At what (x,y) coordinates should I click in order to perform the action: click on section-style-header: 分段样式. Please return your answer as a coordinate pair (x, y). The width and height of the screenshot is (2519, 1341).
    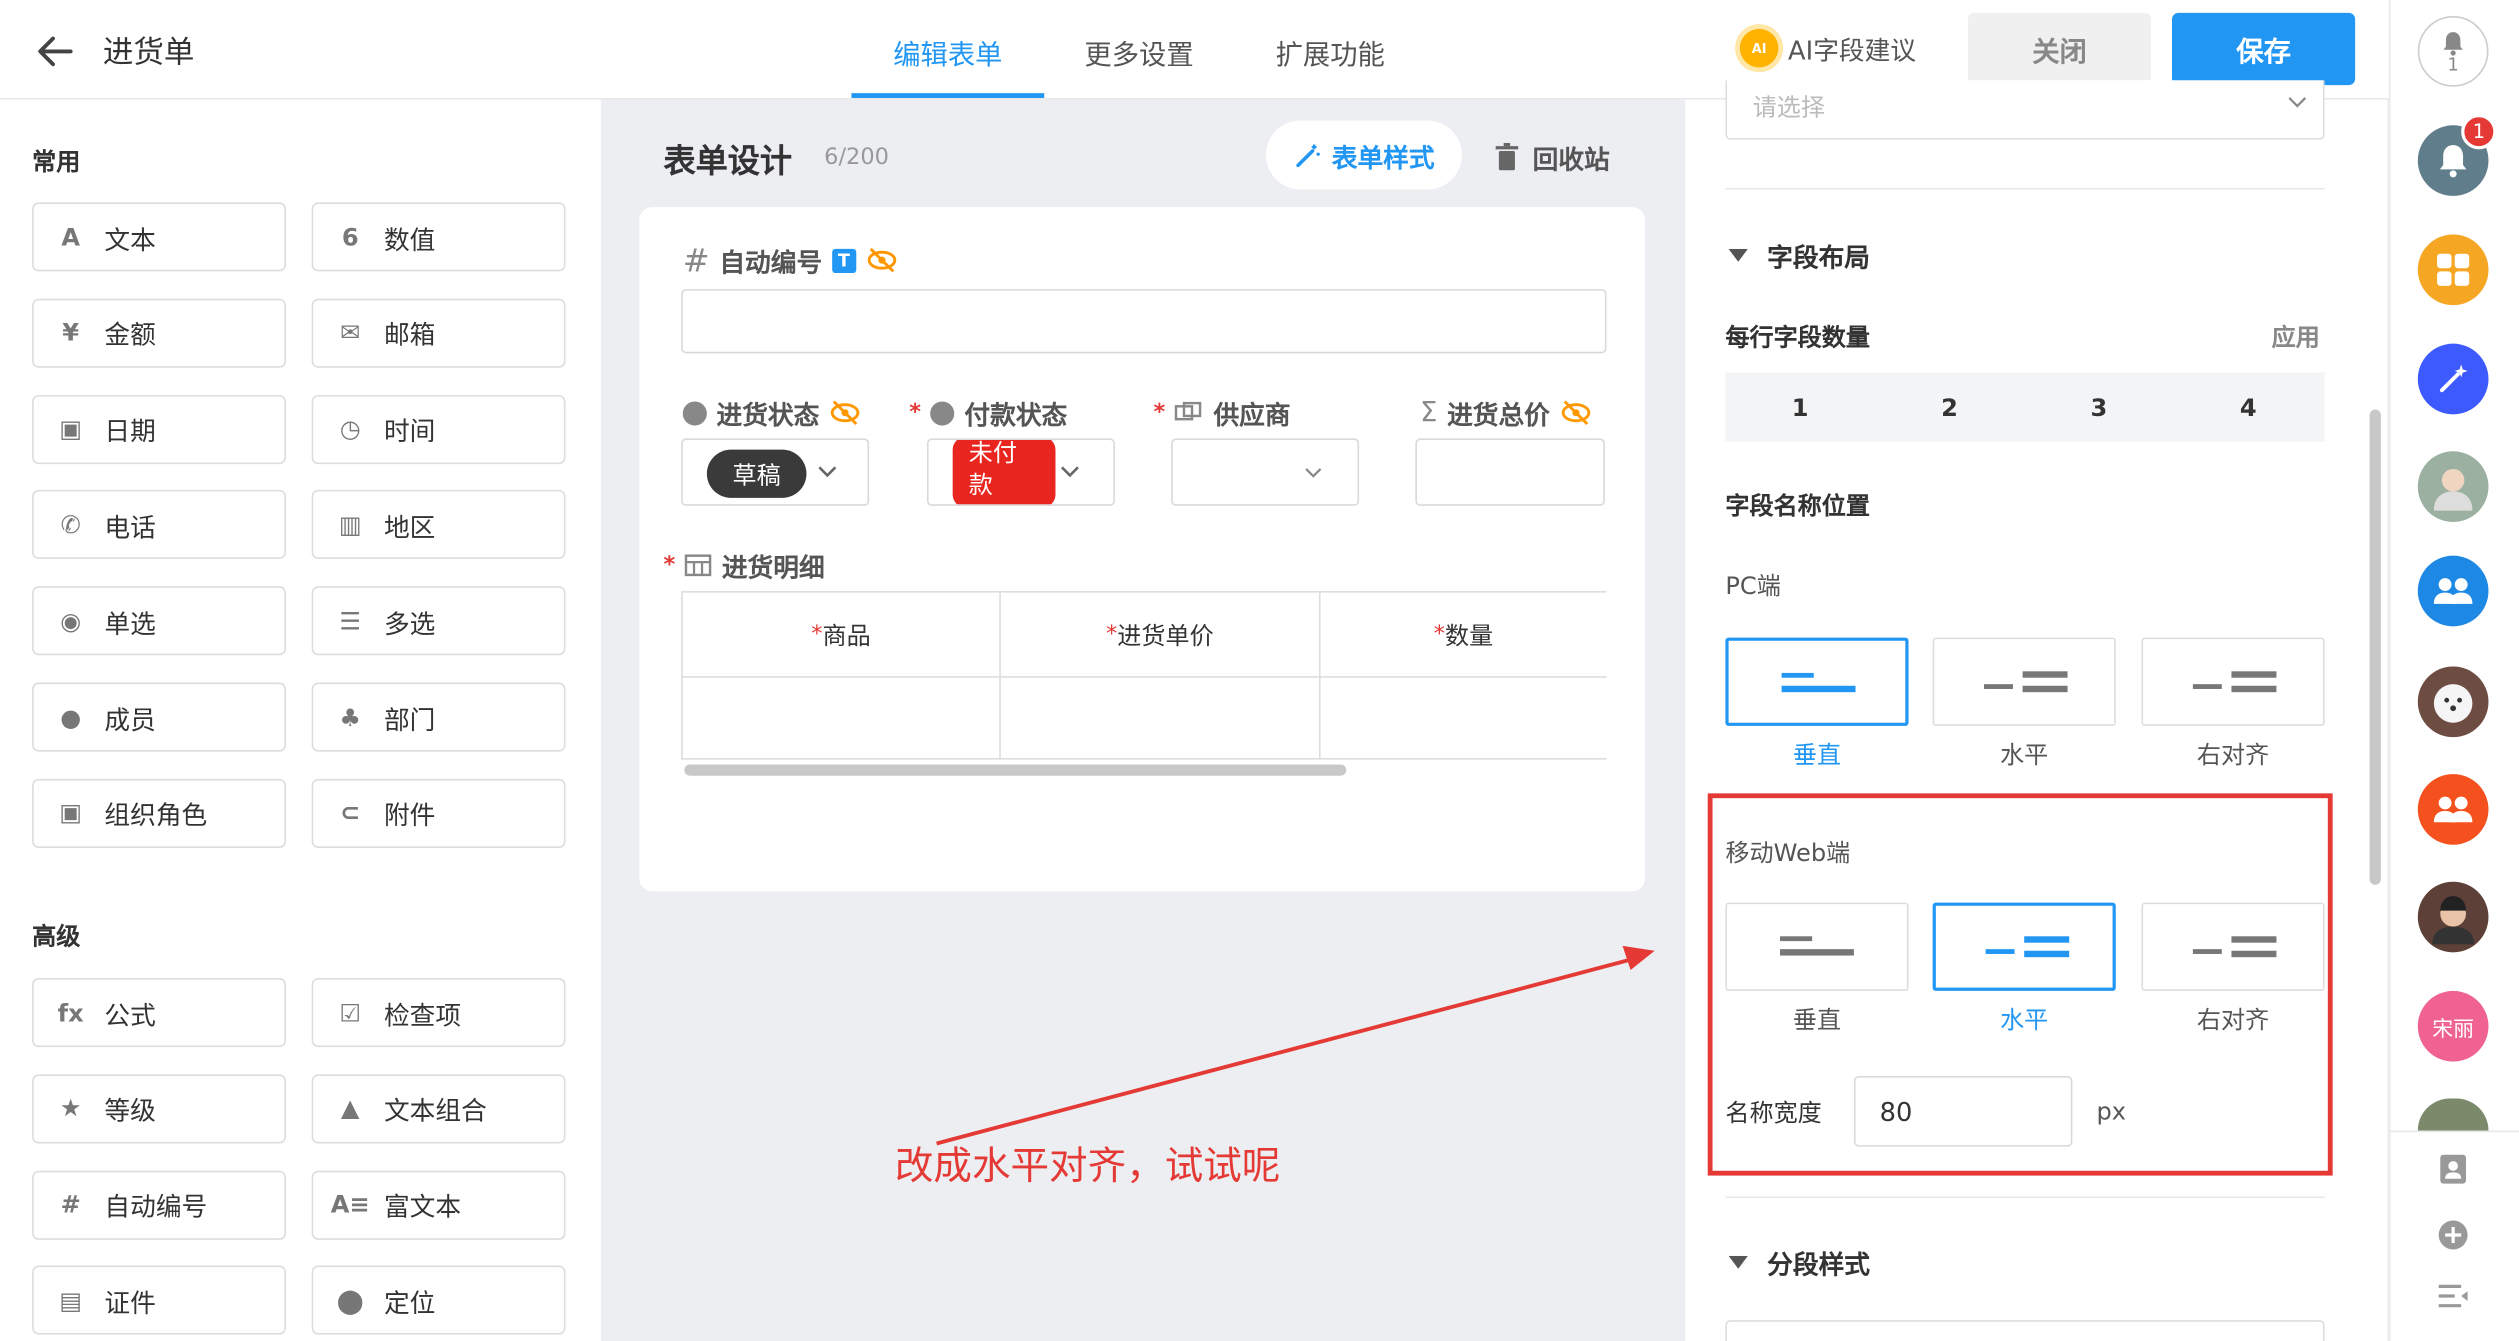
    Looking at the image, I should click on (1799, 1262).